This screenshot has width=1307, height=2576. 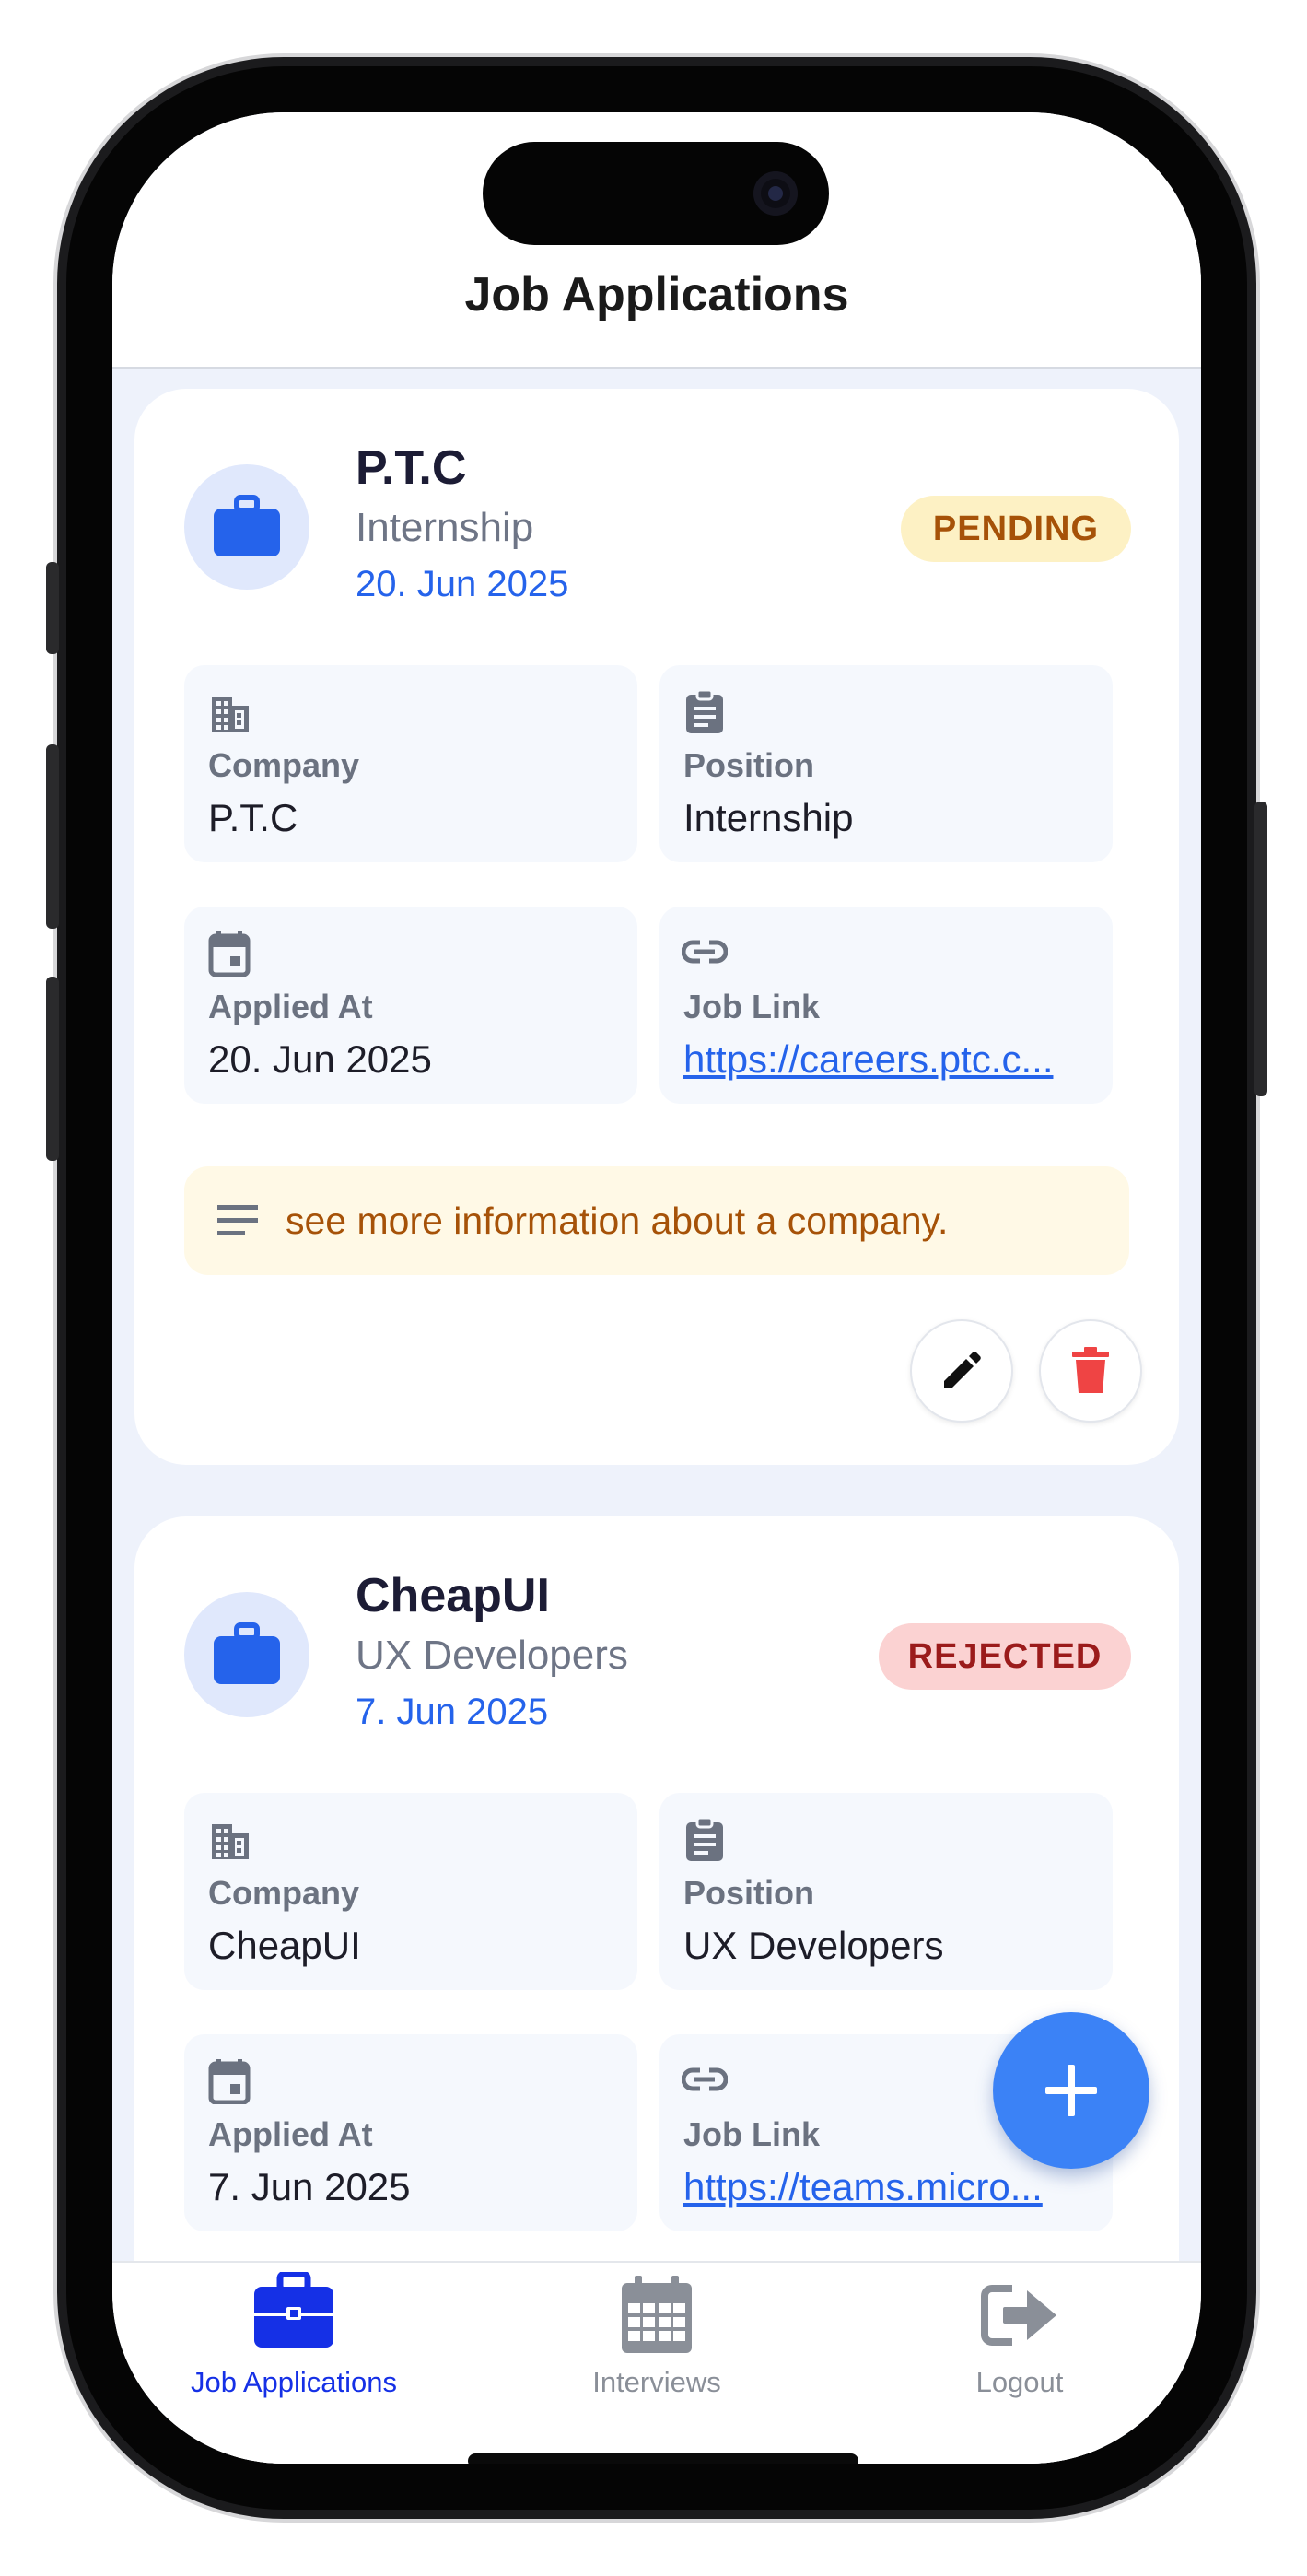 I want to click on company-value: P.T.C, so click(x=253, y=817).